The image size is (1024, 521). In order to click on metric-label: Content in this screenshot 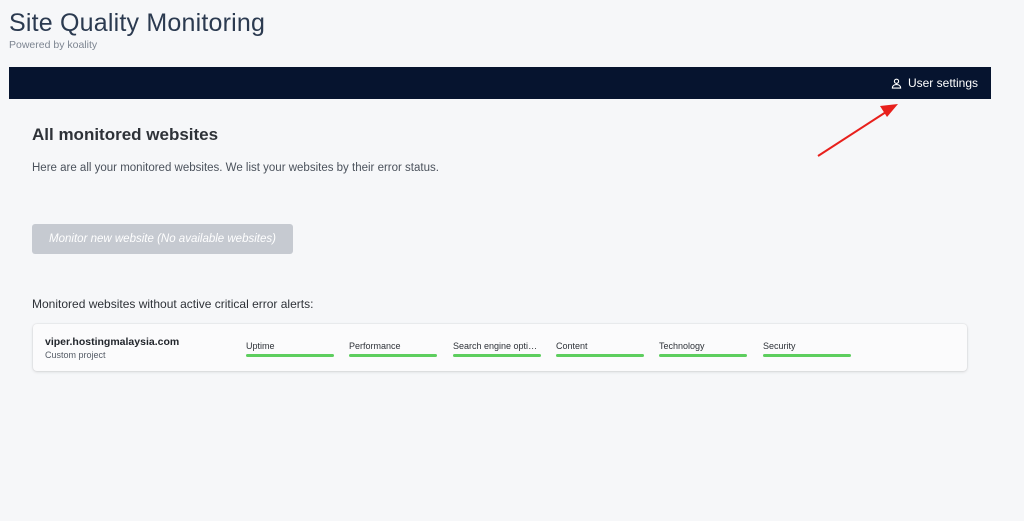, I will do `click(572, 346)`.